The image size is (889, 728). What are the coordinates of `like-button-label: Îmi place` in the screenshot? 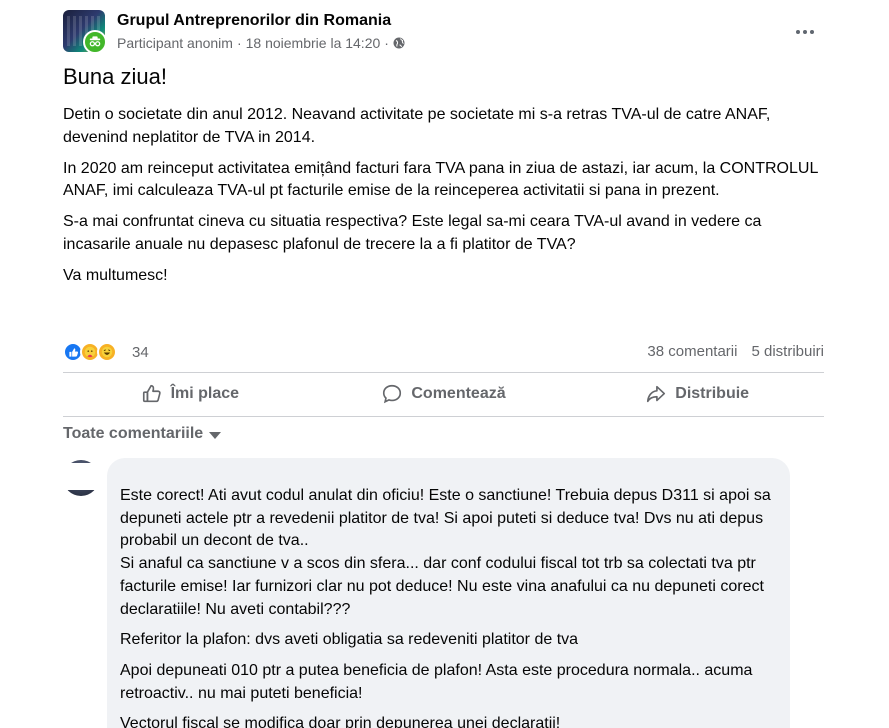 It's located at (205, 393).